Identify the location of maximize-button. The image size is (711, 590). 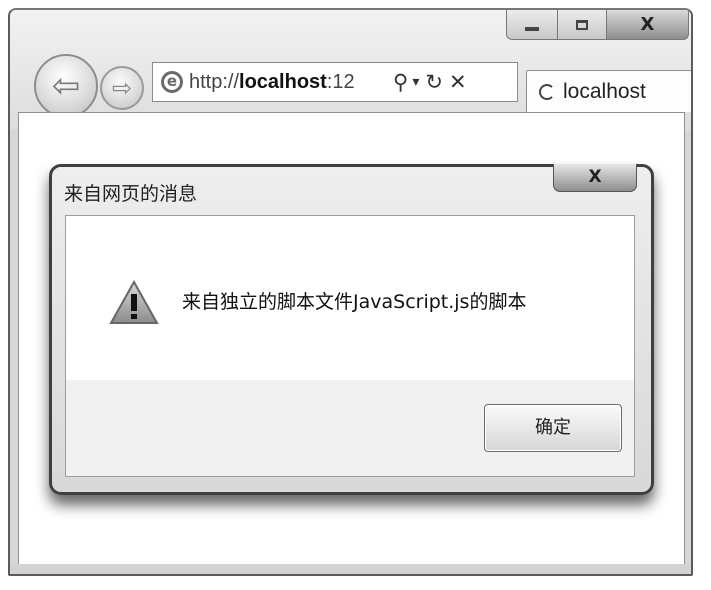
(582, 25).